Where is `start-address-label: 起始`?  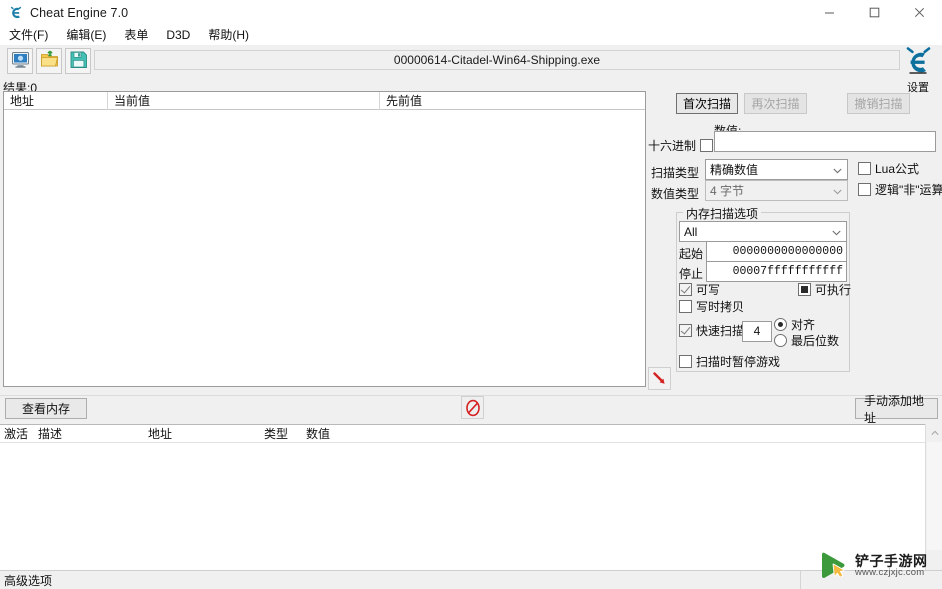 start-address-label: 起始 is located at coordinates (691, 254).